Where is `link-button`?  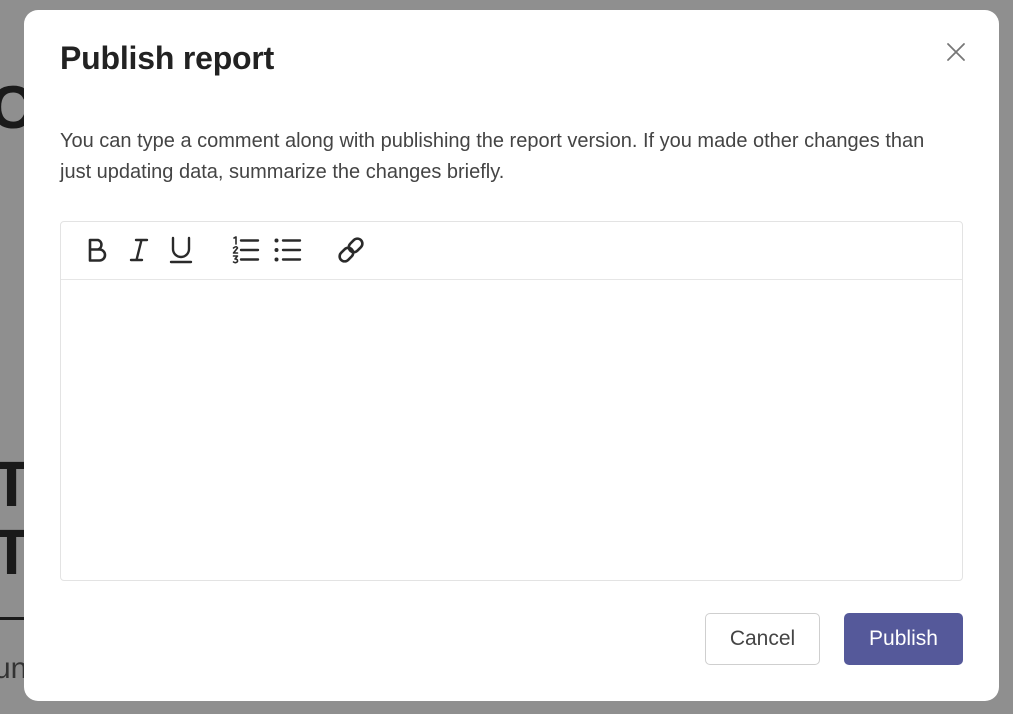 link-button is located at coordinates (351, 250).